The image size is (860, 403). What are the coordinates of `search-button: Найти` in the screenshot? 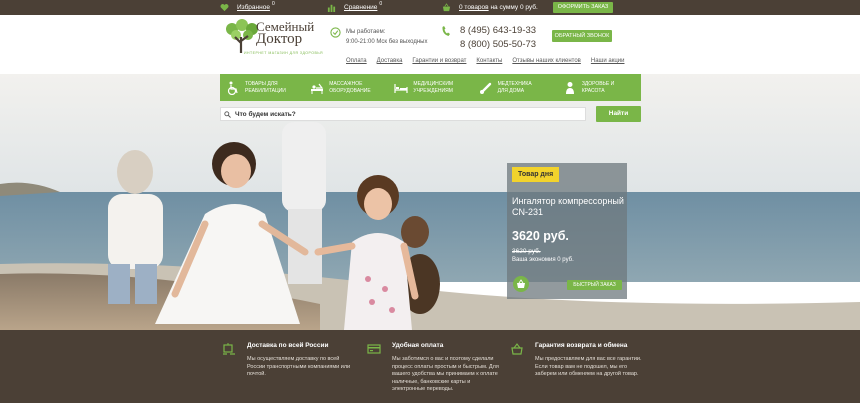 It's located at (618, 114).